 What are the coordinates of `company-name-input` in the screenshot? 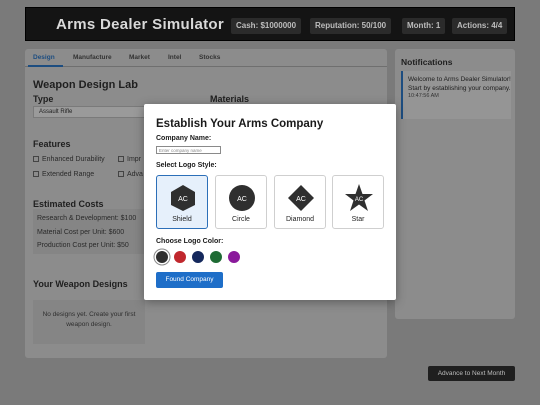 It's located at (188, 150).